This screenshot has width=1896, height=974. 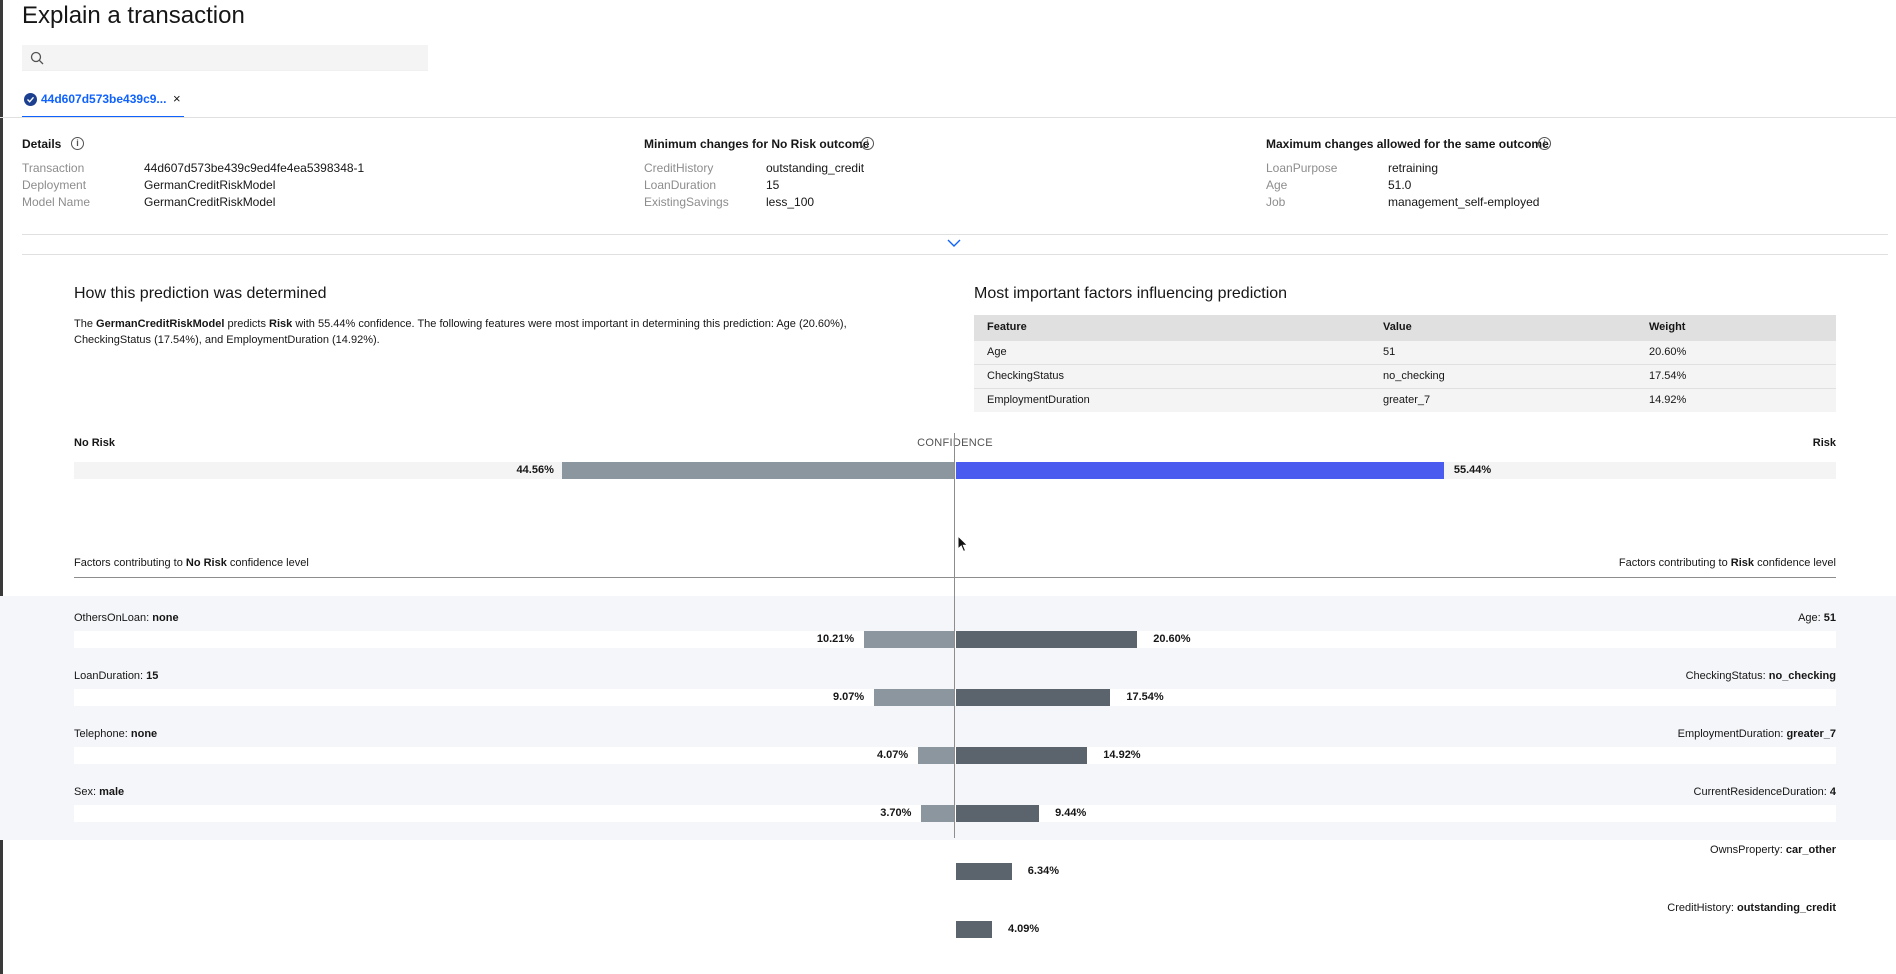 I want to click on factor-value: outstanding_credit, so click(x=1786, y=908).